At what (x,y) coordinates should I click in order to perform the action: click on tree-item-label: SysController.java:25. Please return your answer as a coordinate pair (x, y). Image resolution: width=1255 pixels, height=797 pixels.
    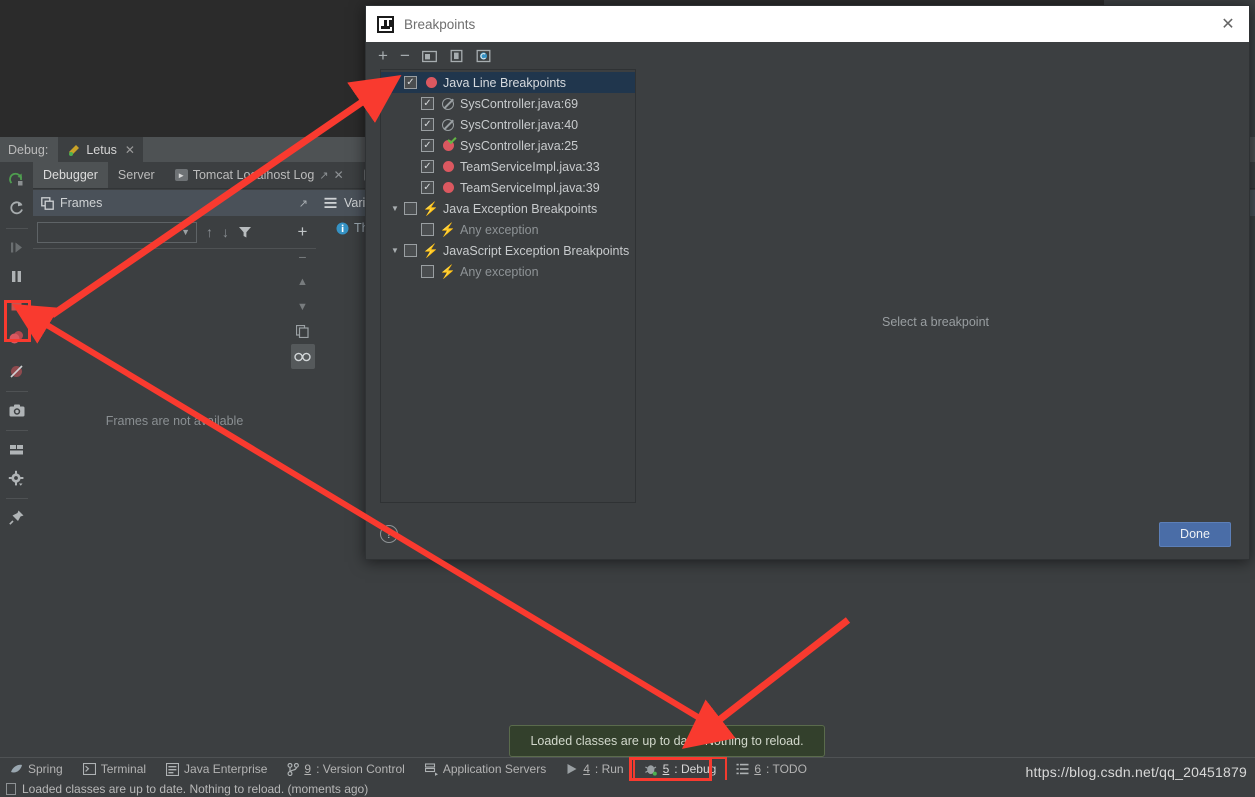
    Looking at the image, I should click on (519, 145).